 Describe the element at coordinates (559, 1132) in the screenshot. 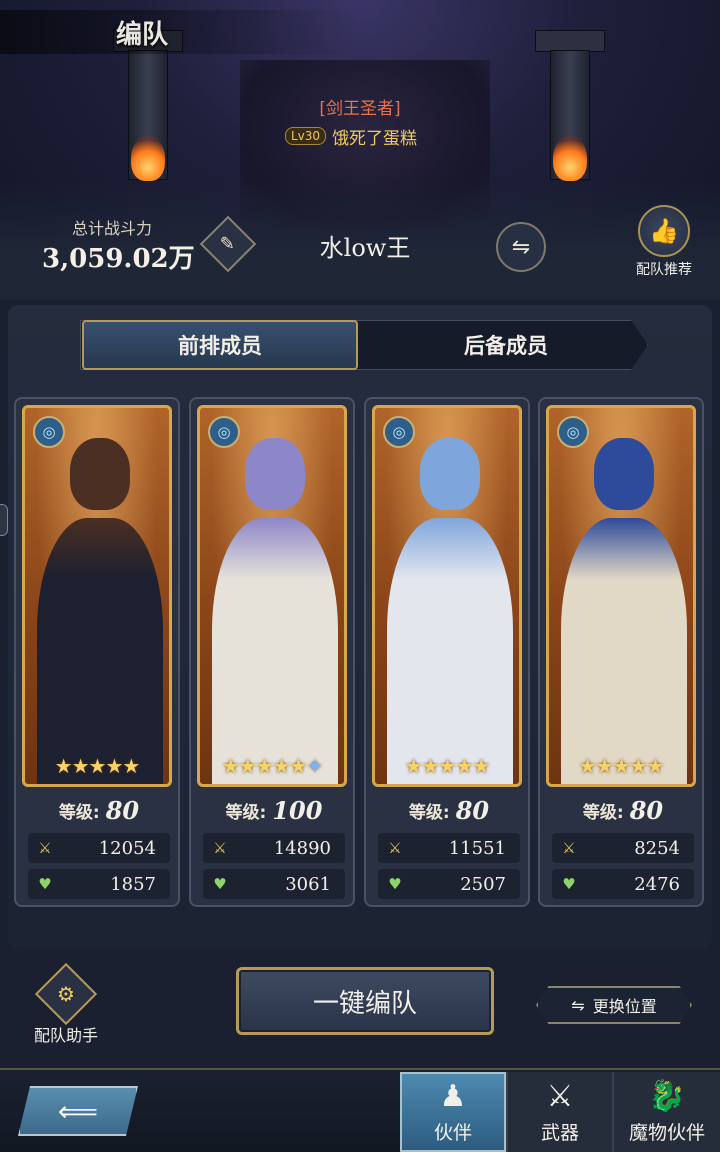

I see `nav-weapon-label: 武器` at that location.